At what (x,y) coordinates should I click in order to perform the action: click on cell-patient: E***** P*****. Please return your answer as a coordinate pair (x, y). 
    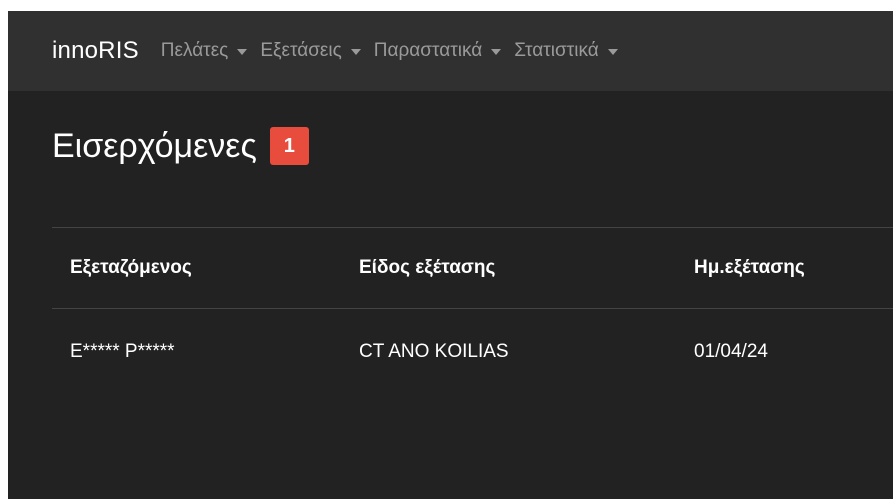
    Looking at the image, I should click on (122, 351).